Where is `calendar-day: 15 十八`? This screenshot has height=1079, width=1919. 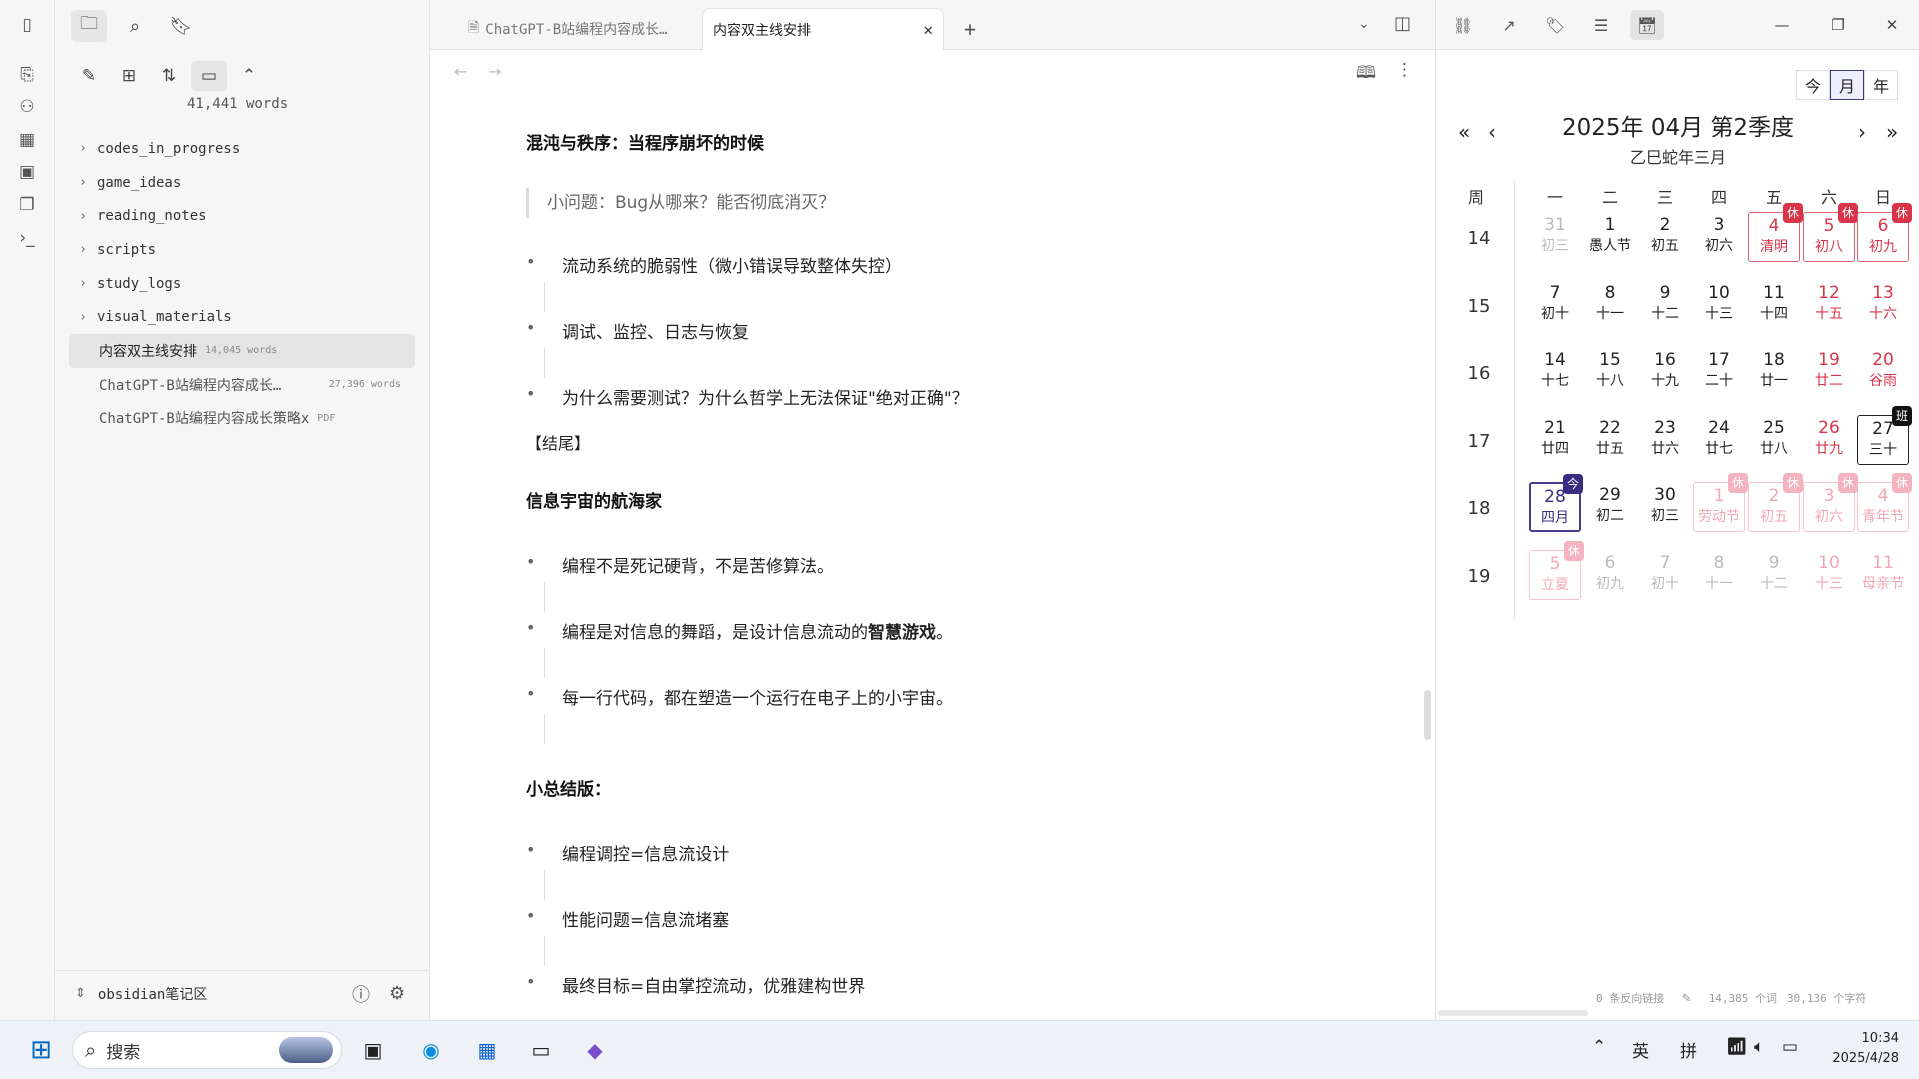 calendar-day: 15 十八 is located at coordinates (1610, 372).